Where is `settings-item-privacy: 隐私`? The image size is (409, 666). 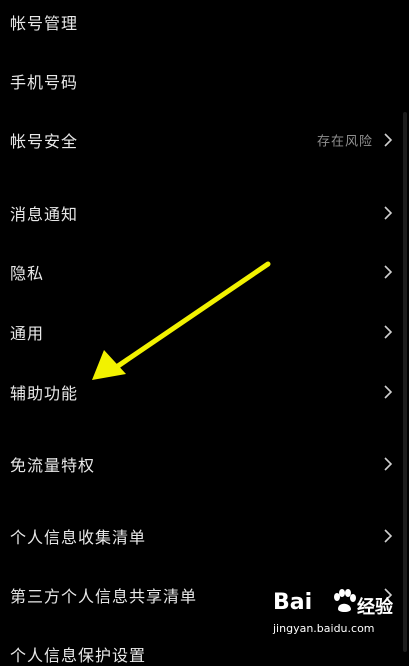
settings-item-privacy: 隐私 is located at coordinates (204, 272).